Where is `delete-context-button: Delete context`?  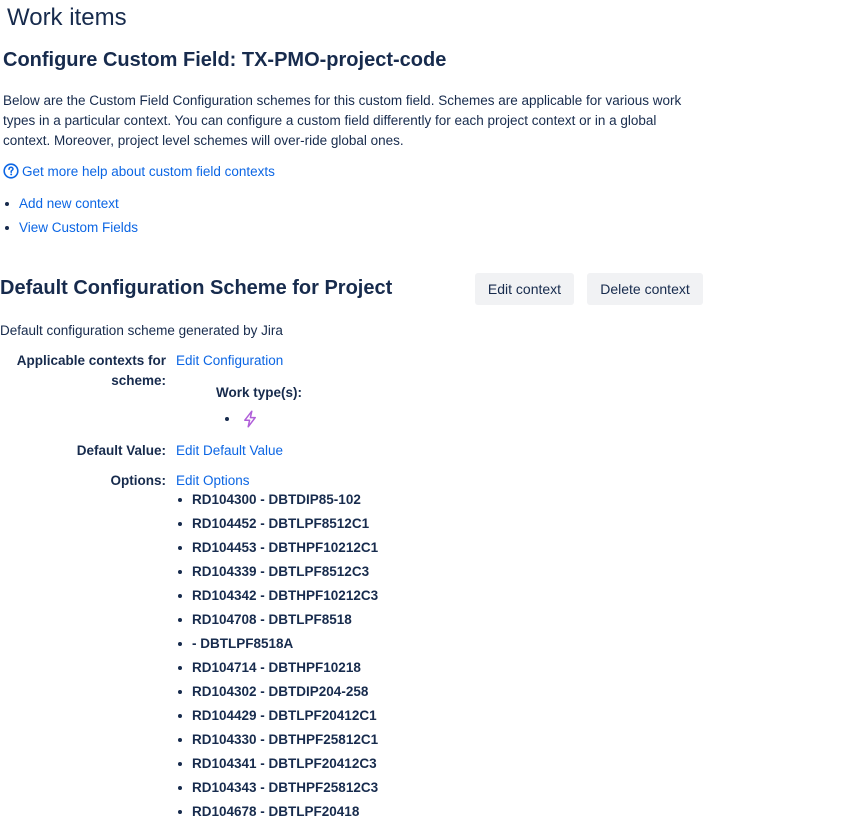 delete-context-button: Delete context is located at coordinates (645, 289).